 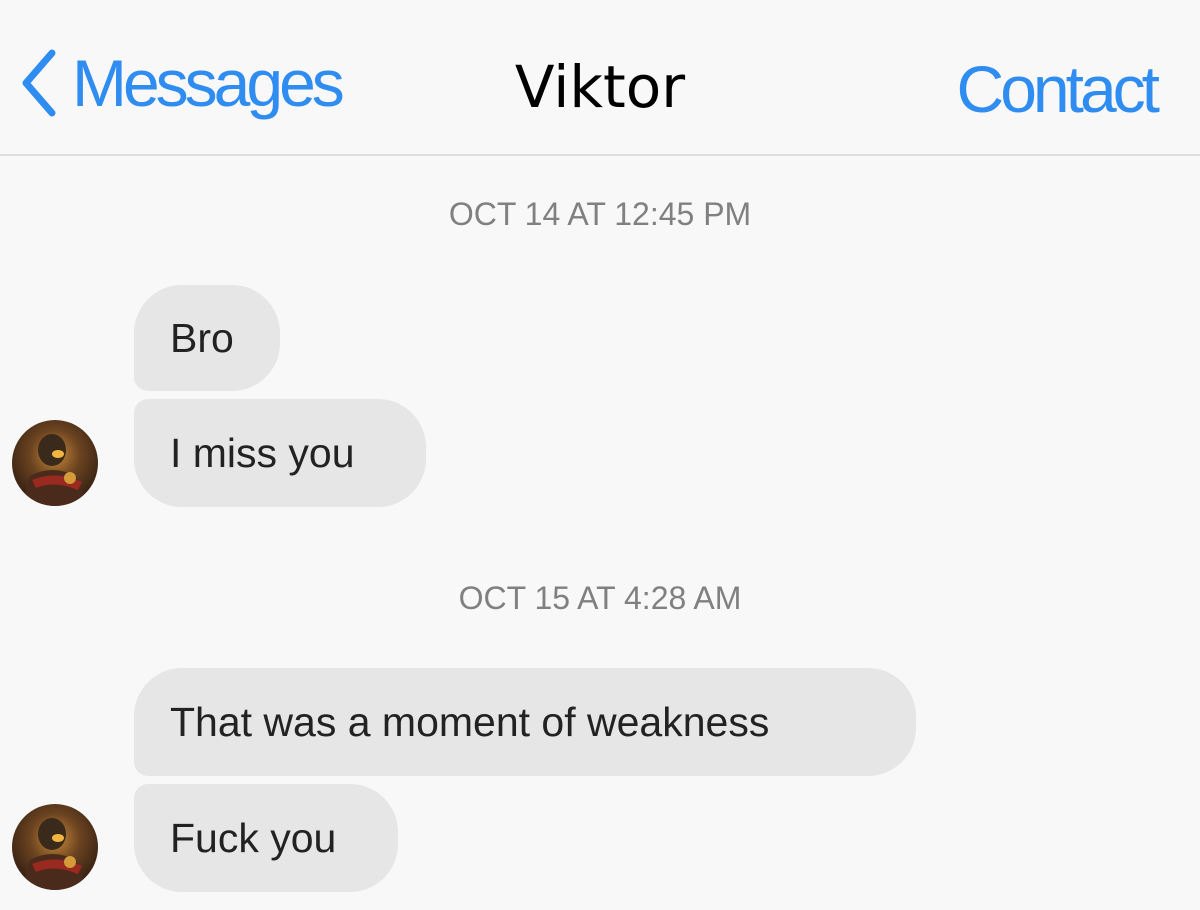 I want to click on timestamp: OCT 15 AT 4:28 AM, so click(x=600, y=598).